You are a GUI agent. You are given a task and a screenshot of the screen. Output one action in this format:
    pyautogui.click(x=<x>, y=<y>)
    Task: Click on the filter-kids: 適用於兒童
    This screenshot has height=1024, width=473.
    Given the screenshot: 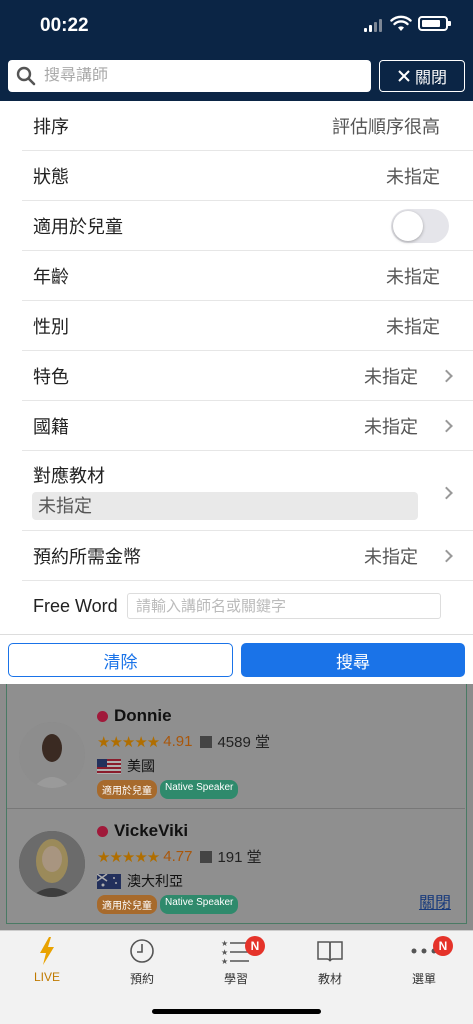 What is the action you would take?
    pyautogui.click(x=247, y=226)
    